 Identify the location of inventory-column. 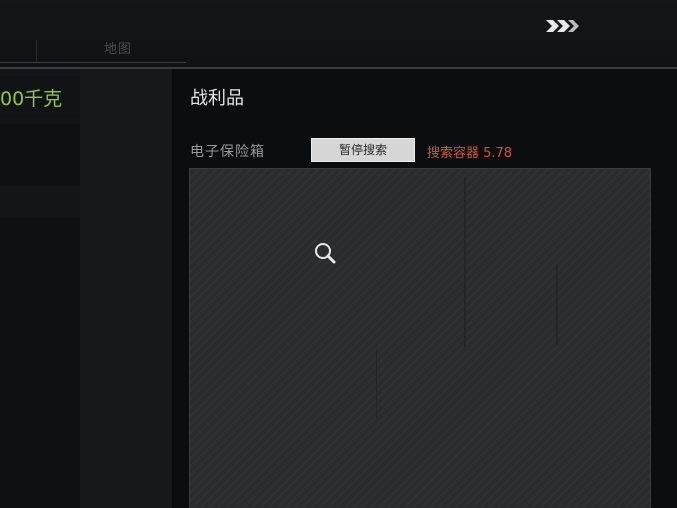
(126, 288).